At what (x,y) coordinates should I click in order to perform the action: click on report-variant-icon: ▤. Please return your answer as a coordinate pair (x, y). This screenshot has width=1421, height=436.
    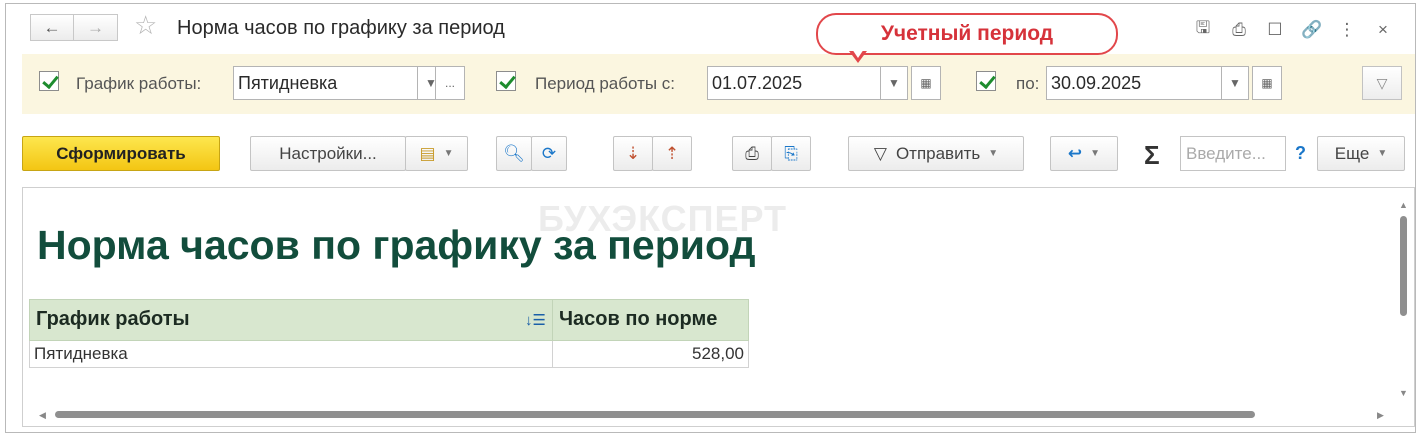
    Looking at the image, I should click on (427, 153).